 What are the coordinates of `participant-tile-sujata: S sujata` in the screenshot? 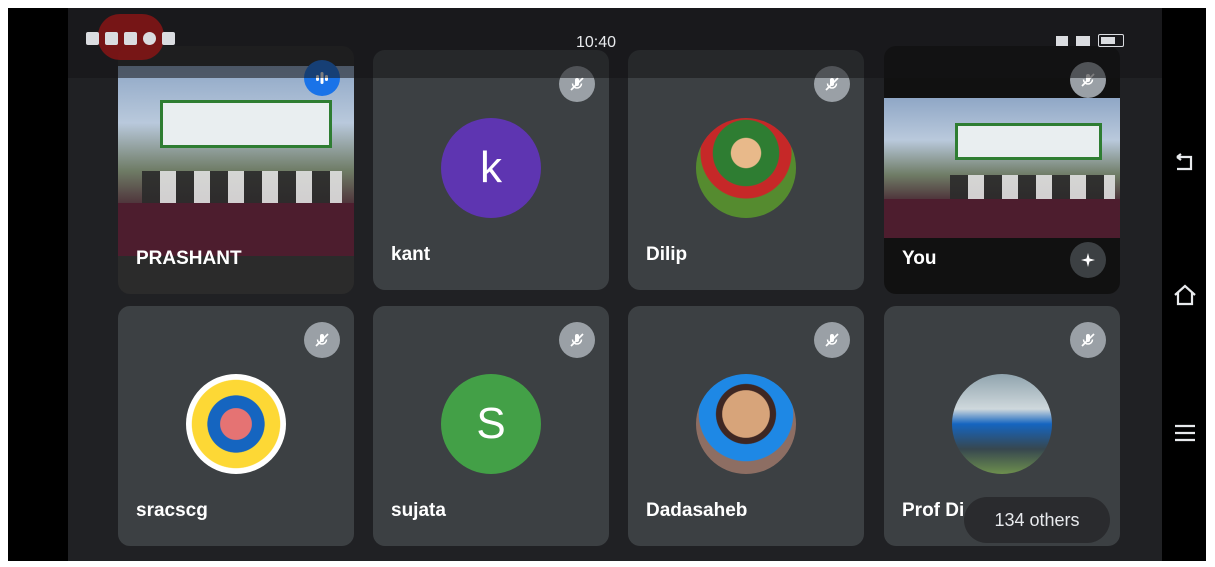 It's located at (491, 426).